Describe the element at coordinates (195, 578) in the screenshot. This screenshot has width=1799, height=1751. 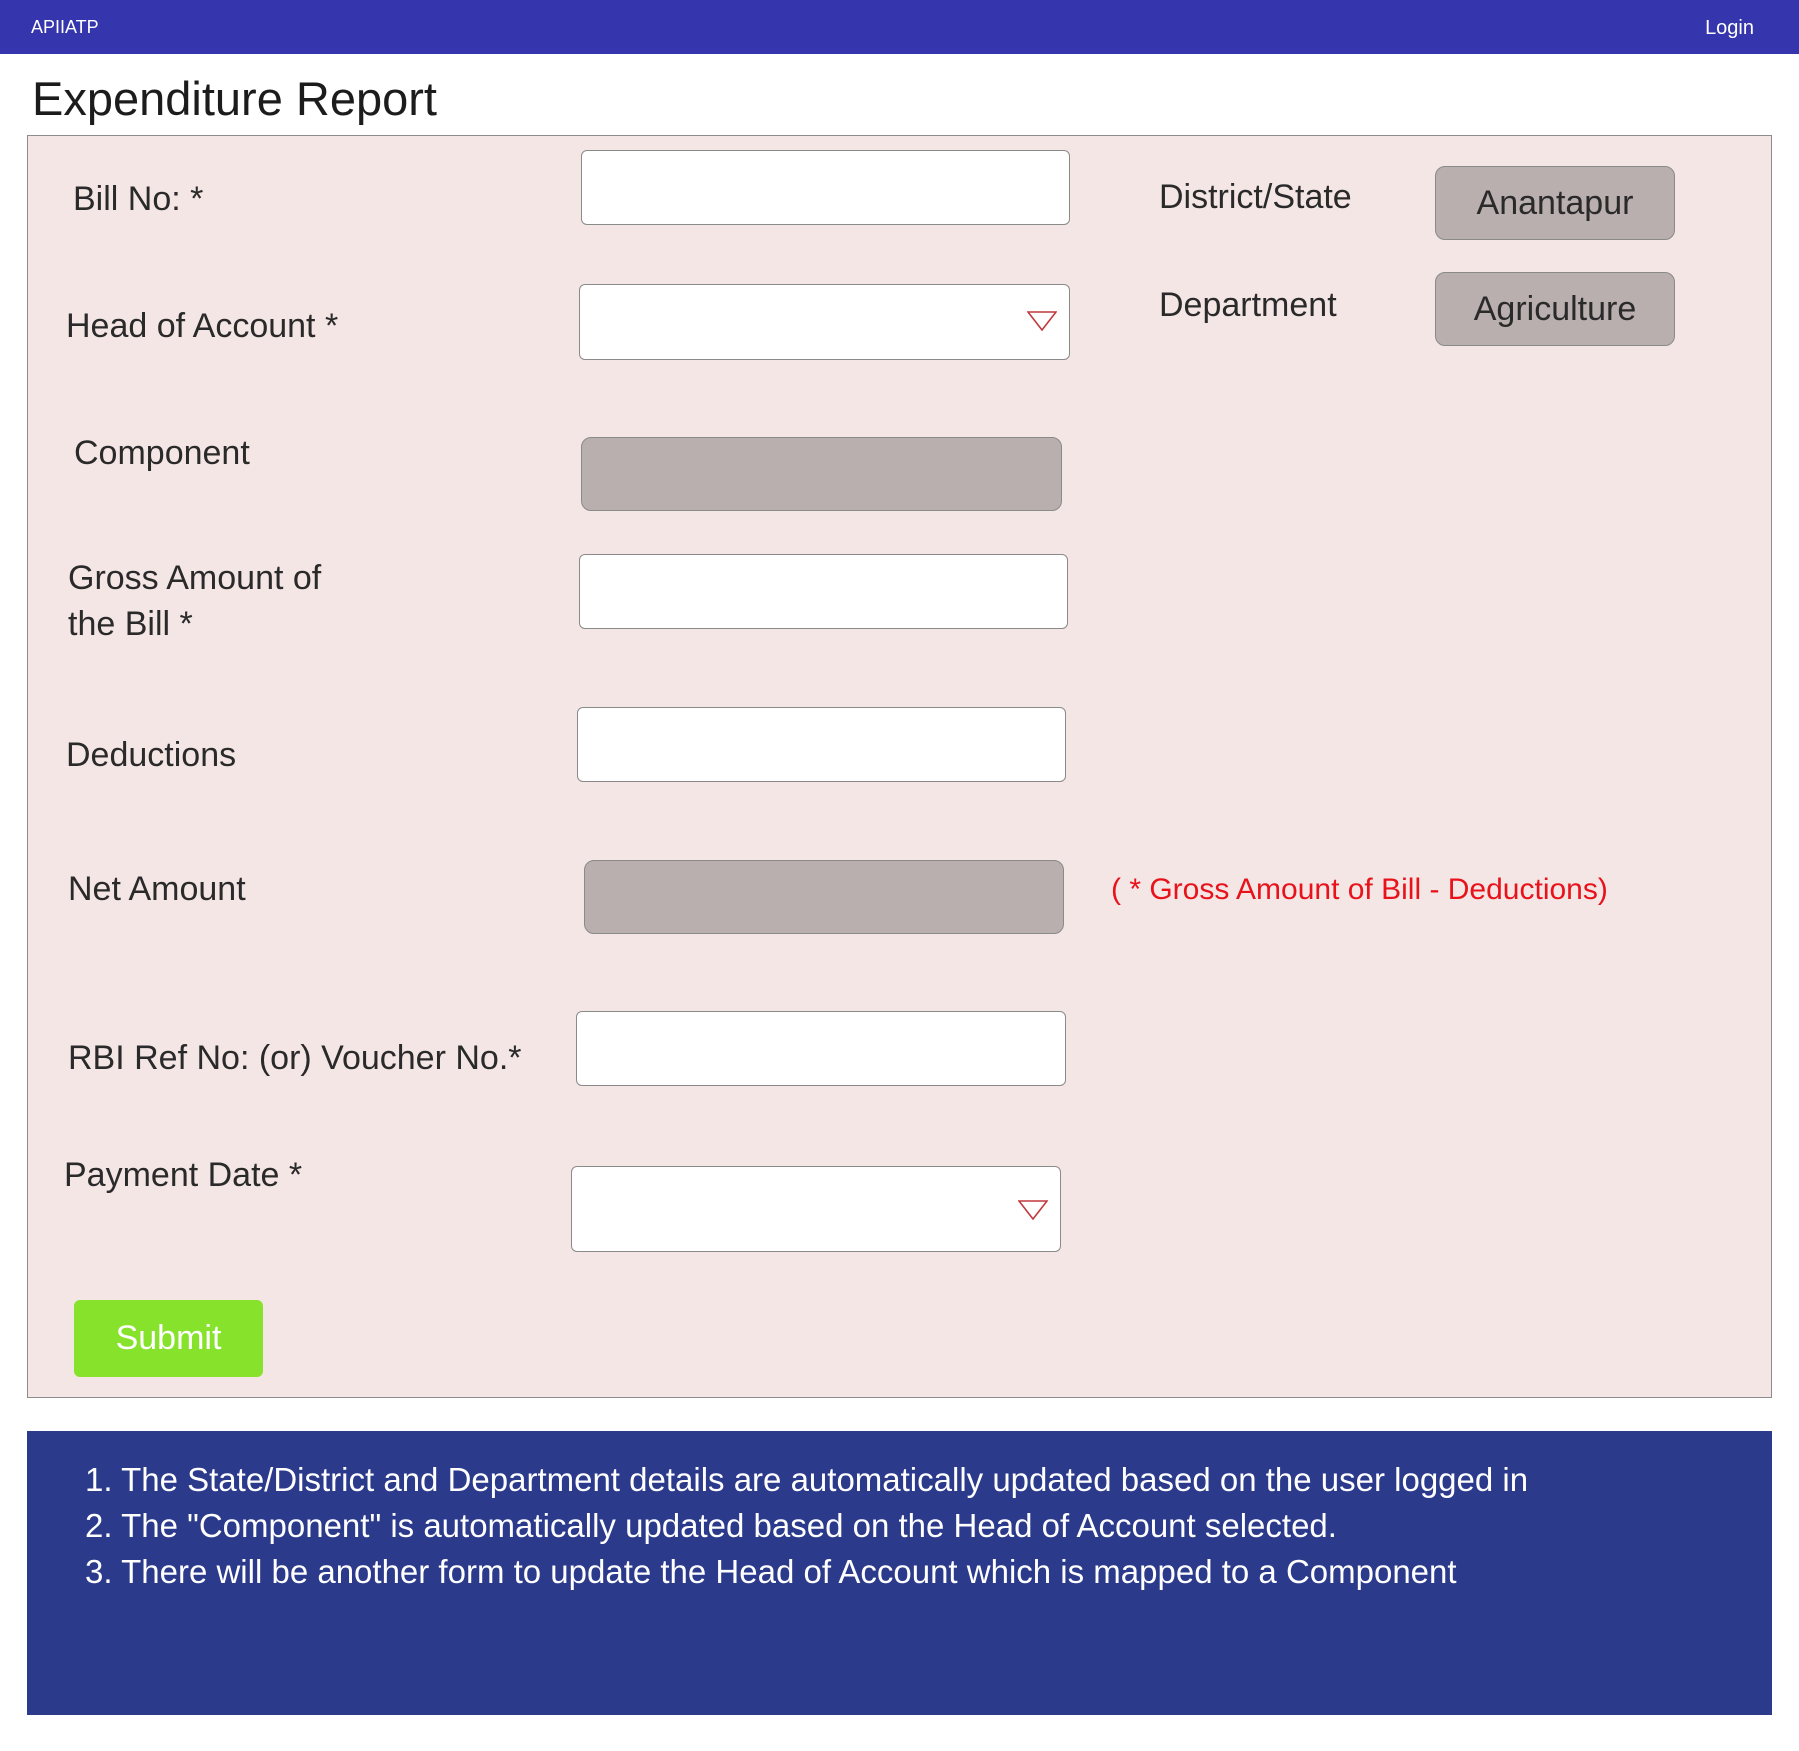
I see `gross-amount-label-line1: Gross Amount of` at that location.